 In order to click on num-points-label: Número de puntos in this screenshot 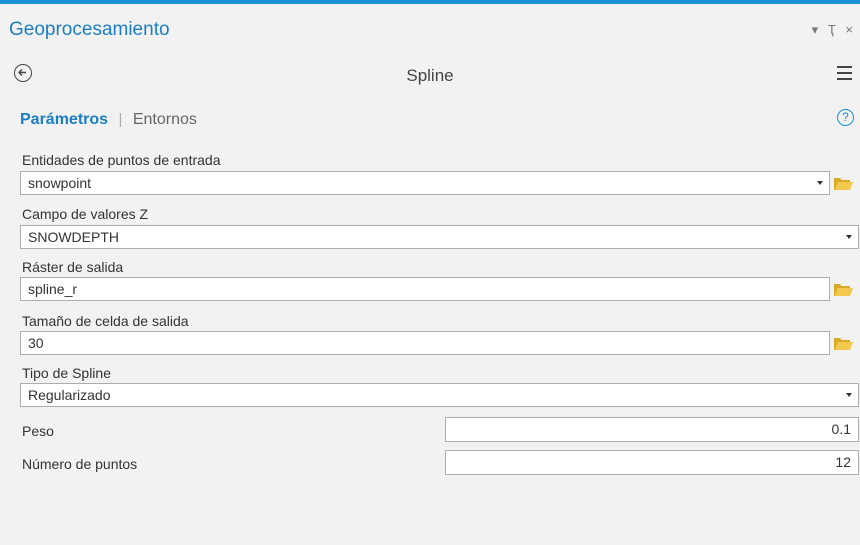, I will do `click(80, 464)`.